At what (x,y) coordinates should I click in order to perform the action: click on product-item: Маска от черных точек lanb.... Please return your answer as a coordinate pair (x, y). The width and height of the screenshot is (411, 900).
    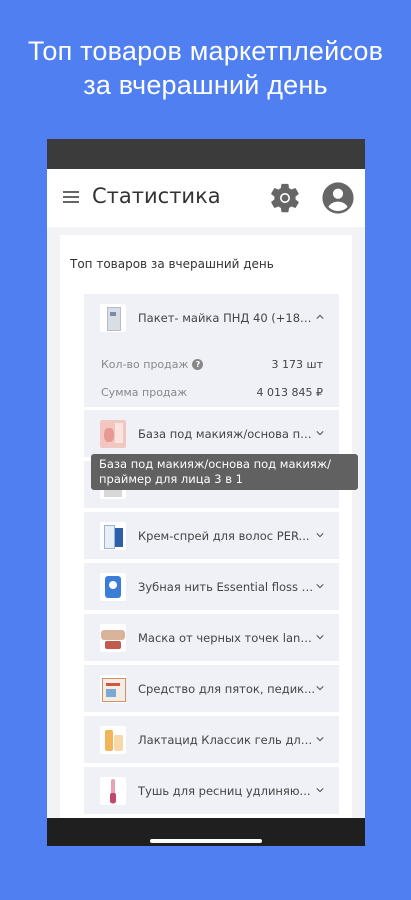
    Looking at the image, I should click on (211, 637).